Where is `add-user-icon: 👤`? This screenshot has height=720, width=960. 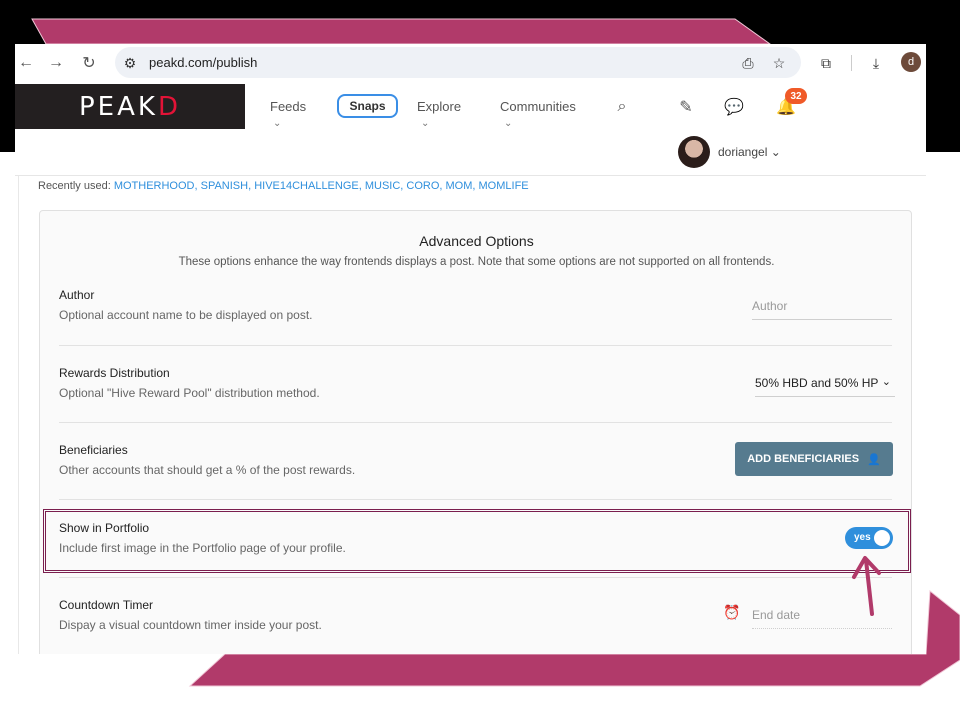 add-user-icon: 👤 is located at coordinates (874, 459).